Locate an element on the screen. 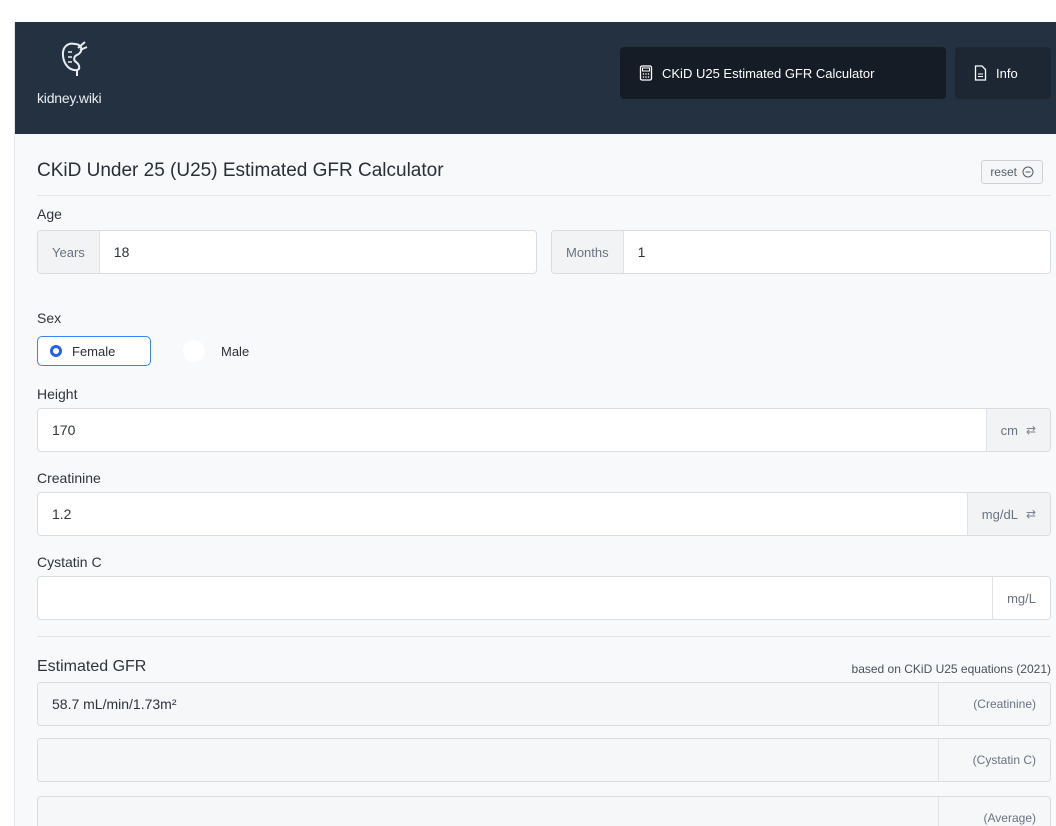  result-tag: (Creatinine) is located at coordinates (994, 704).